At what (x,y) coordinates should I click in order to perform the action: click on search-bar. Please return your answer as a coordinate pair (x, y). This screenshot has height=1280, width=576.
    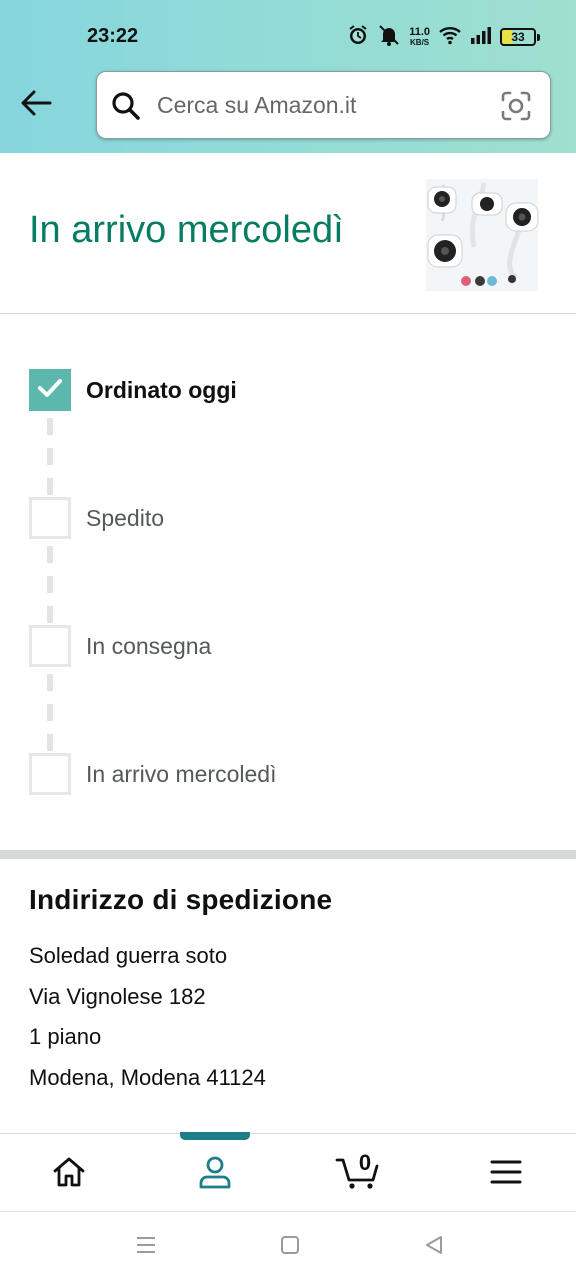
    Looking at the image, I should click on (323, 105).